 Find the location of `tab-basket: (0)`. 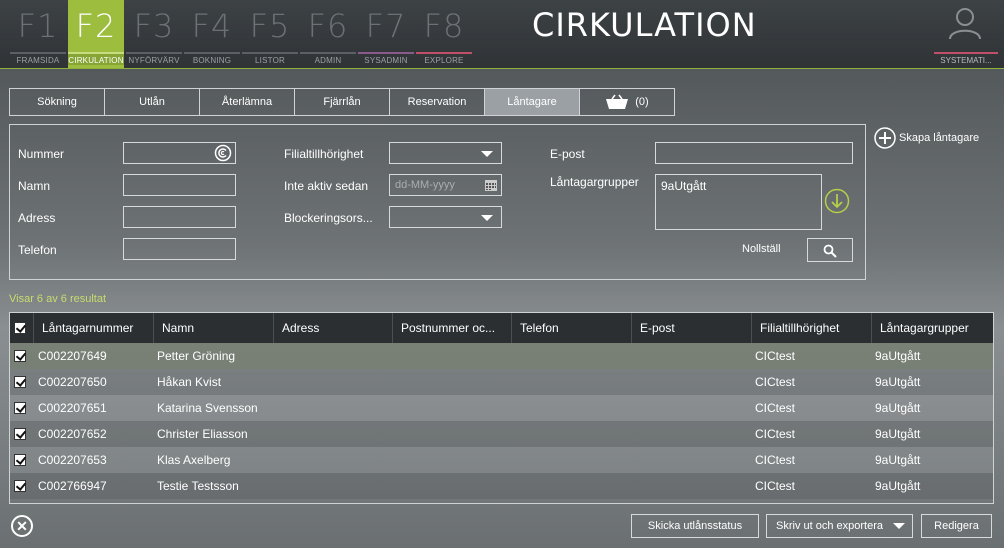

tab-basket: (0) is located at coordinates (627, 102).